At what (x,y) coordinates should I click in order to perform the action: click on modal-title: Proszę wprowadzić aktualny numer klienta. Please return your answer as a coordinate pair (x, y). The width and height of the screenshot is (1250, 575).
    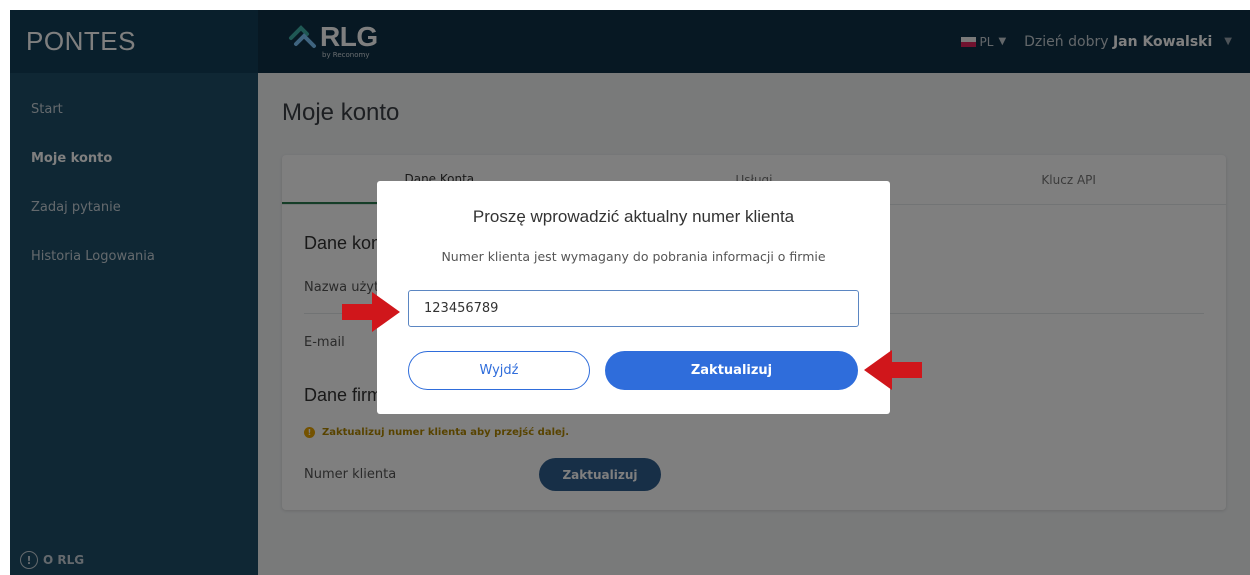
    Looking at the image, I should click on (633, 216).